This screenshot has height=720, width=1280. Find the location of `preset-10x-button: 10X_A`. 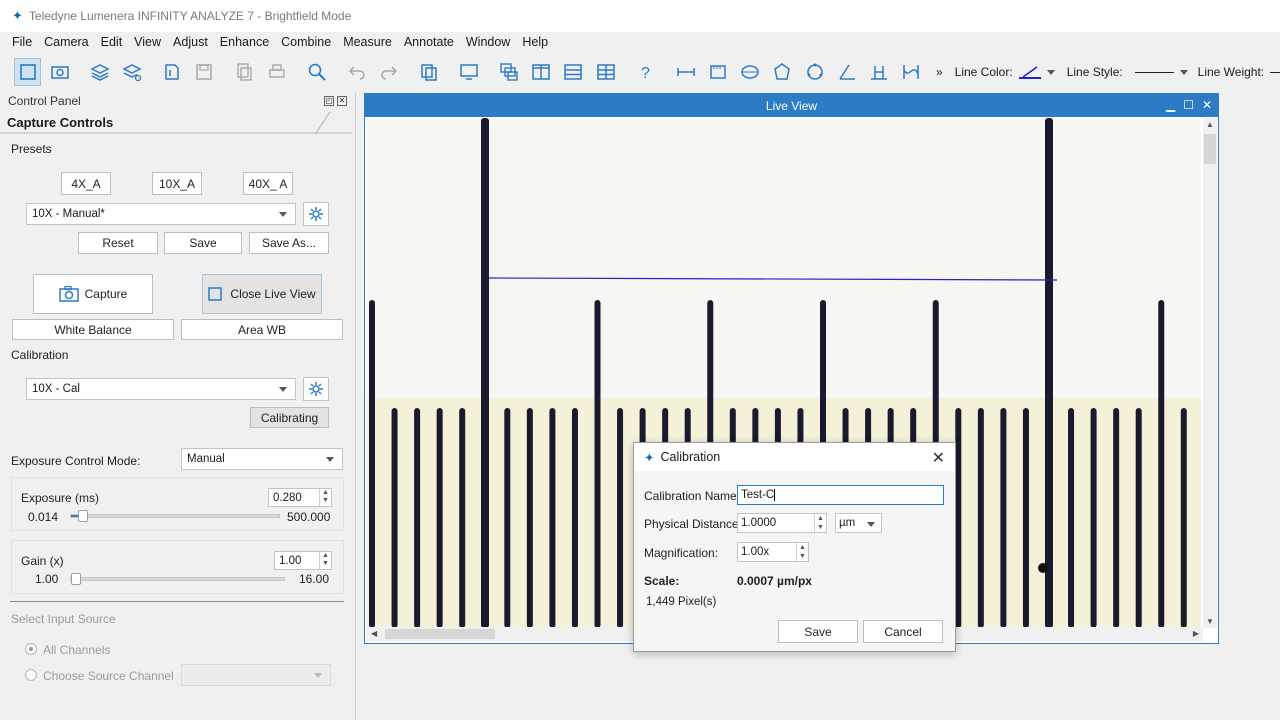

preset-10x-button: 10X_A is located at coordinates (177, 183).